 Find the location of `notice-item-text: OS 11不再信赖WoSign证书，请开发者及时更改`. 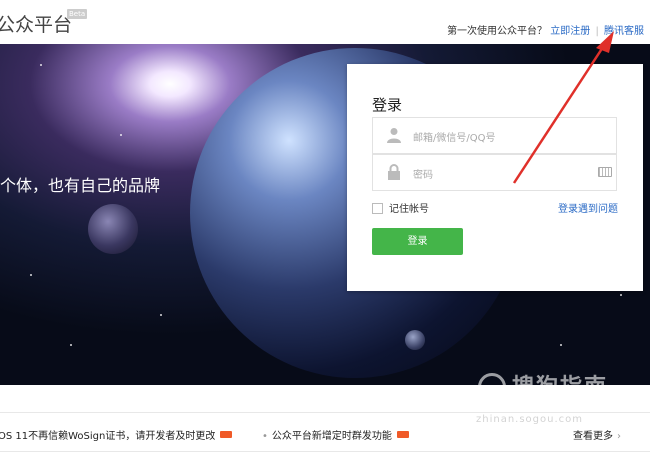

notice-item-text: OS 11不再信赖WoSign证书，请开发者及时更改 is located at coordinates (107, 436).